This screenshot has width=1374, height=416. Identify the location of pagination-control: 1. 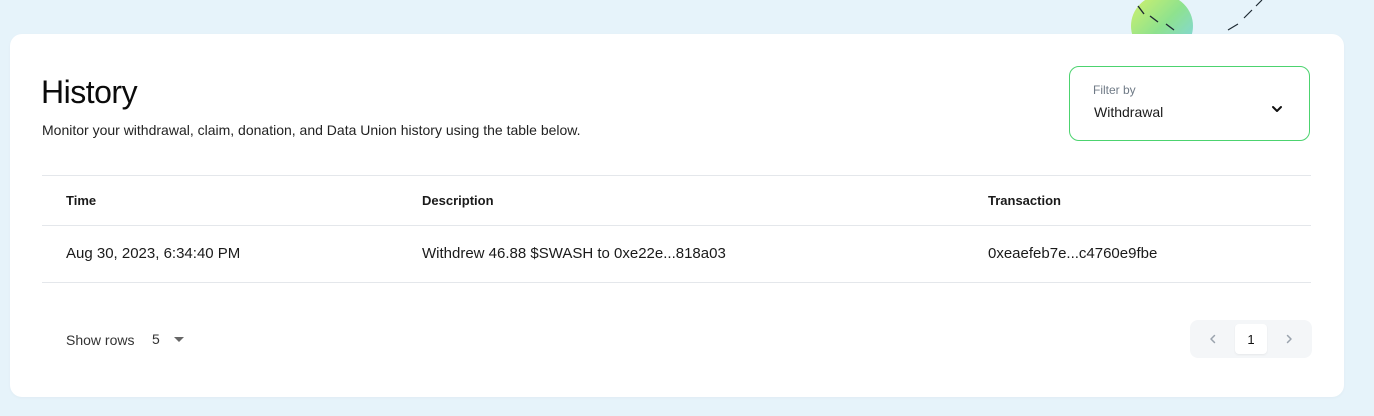
(1251, 339).